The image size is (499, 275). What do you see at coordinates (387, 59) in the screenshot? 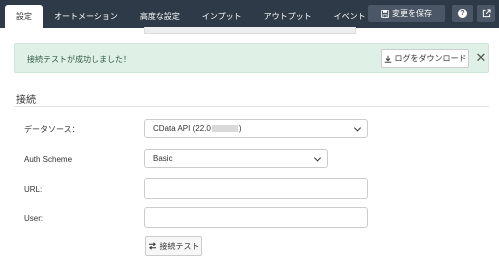
I see `download-icon` at bounding box center [387, 59].